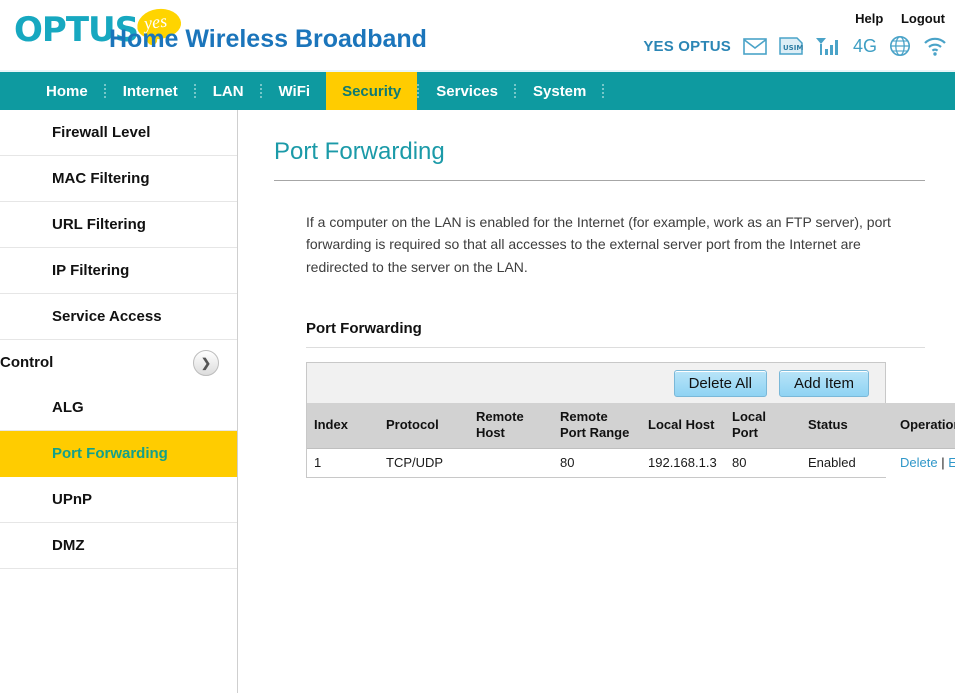 The width and height of the screenshot is (955, 693). I want to click on cell-remote-port-range: 80, so click(597, 462).